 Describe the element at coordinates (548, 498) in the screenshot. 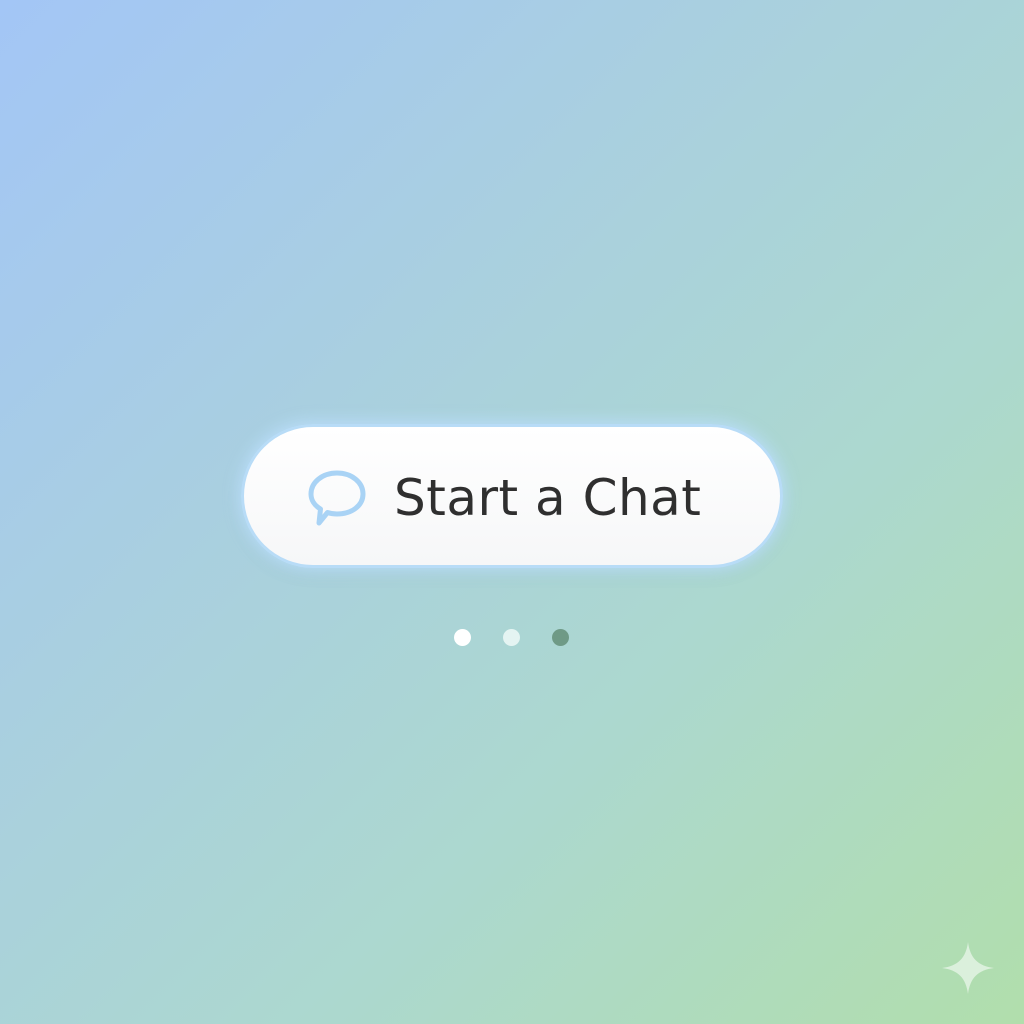

I see `start-chat-label: Start a Chat` at that location.